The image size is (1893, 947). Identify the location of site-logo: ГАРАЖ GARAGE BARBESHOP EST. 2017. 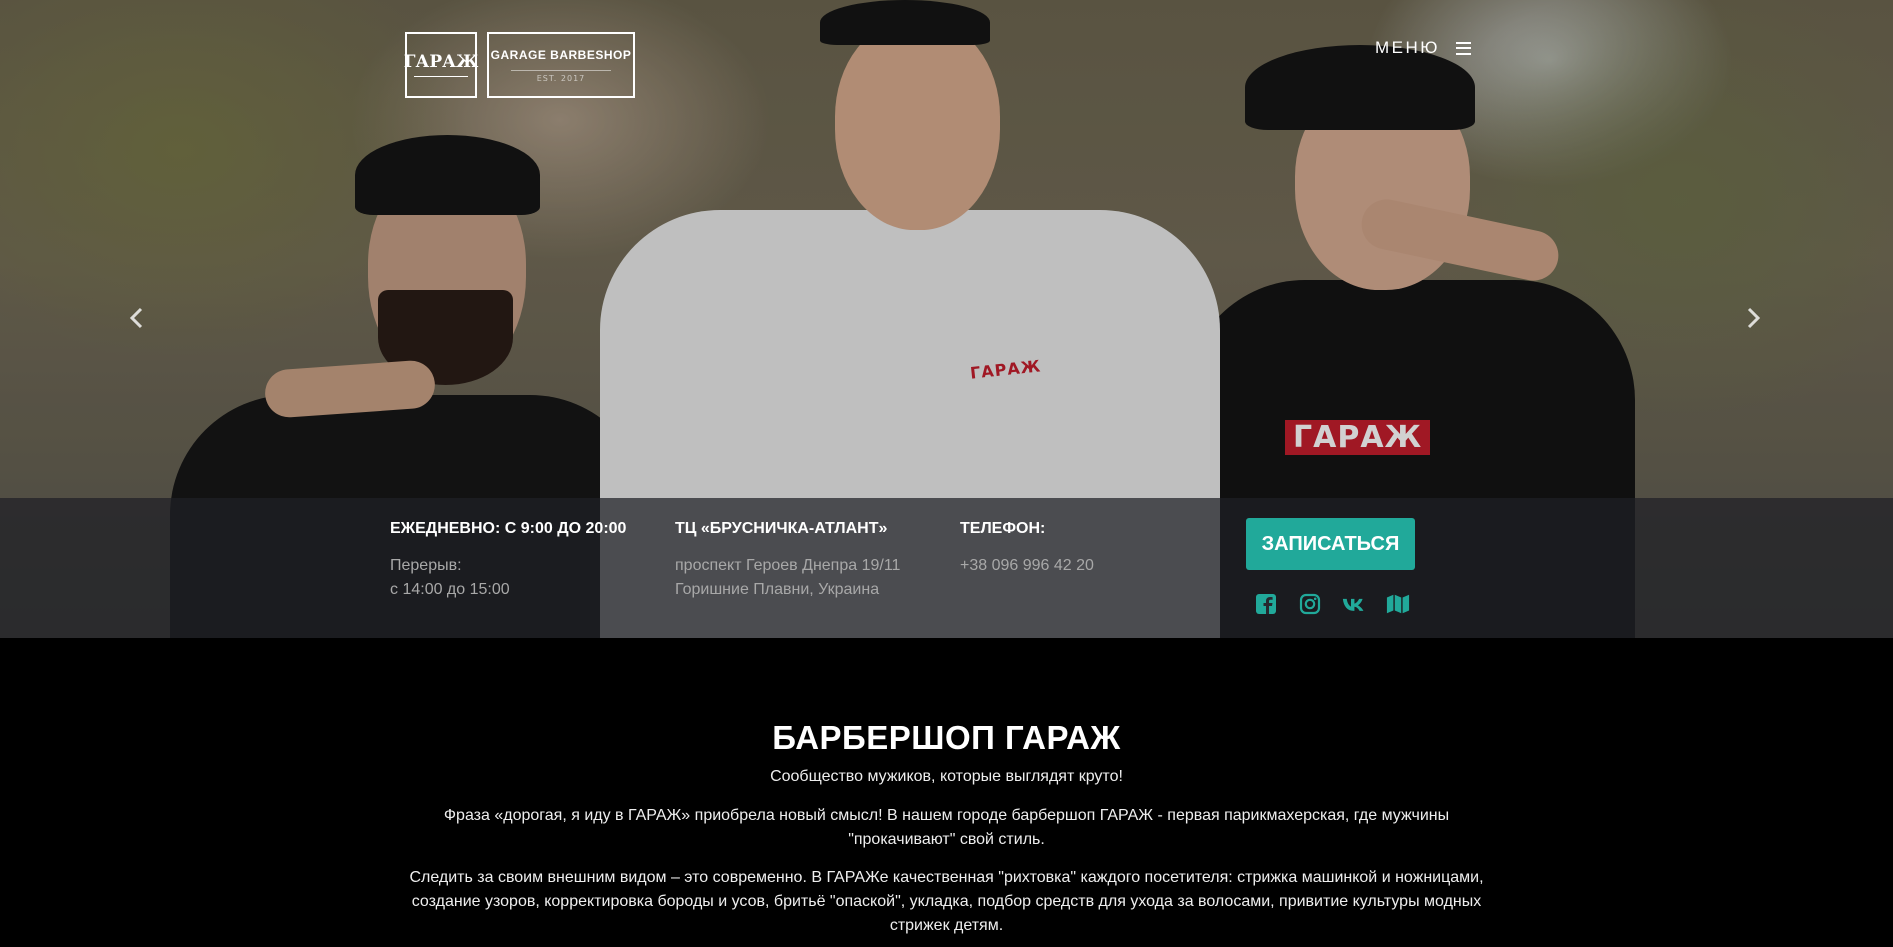
(519, 65).